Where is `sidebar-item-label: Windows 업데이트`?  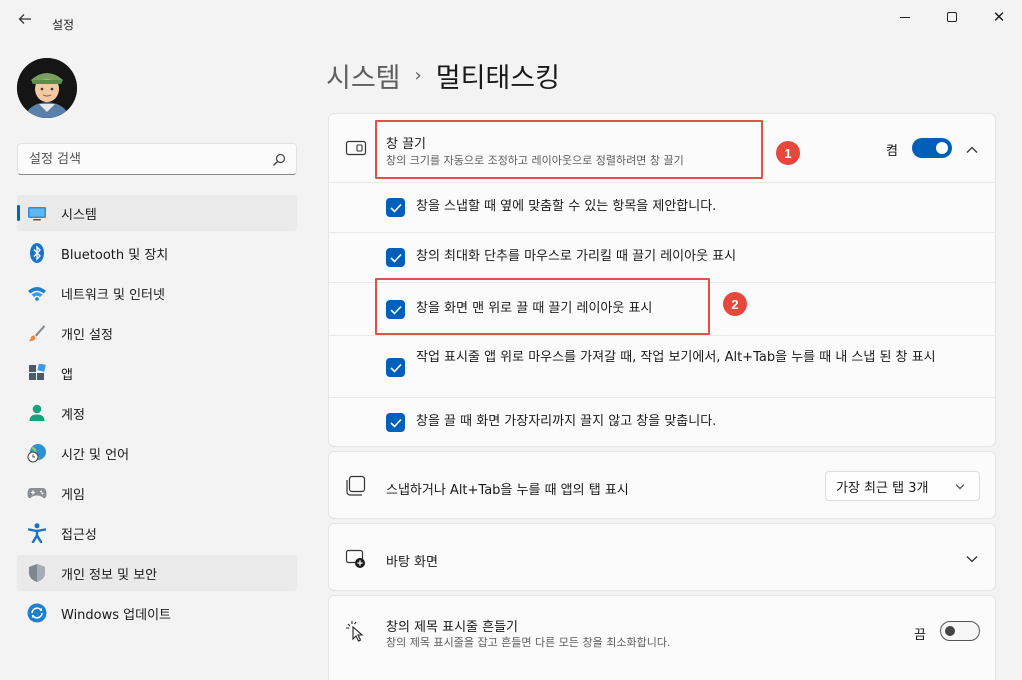
sidebar-item-label: Windows 업데이트 is located at coordinates (116, 615).